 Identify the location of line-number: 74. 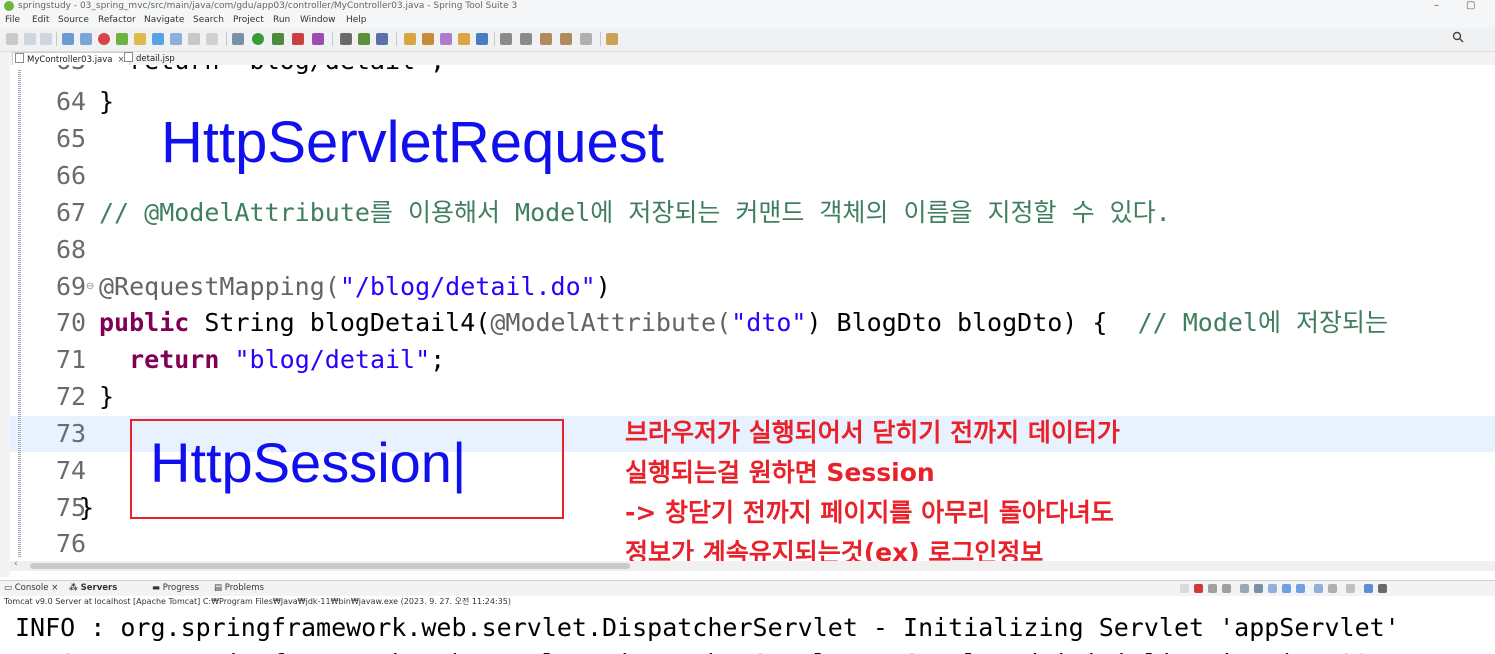
(71, 470).